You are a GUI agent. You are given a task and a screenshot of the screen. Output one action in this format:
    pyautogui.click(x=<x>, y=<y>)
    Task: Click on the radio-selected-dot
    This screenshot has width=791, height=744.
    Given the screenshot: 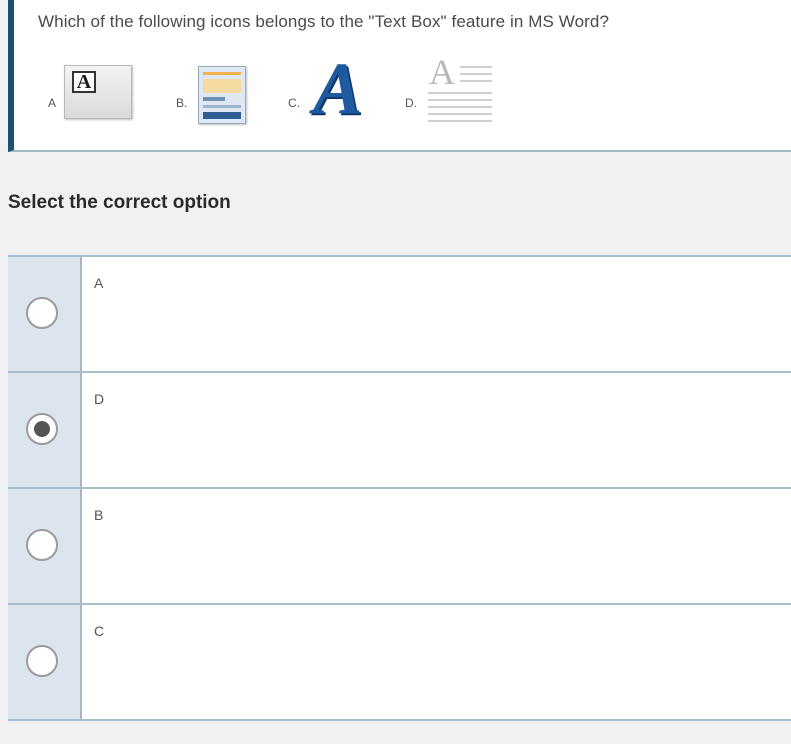 What is the action you would take?
    pyautogui.click(x=42, y=429)
    